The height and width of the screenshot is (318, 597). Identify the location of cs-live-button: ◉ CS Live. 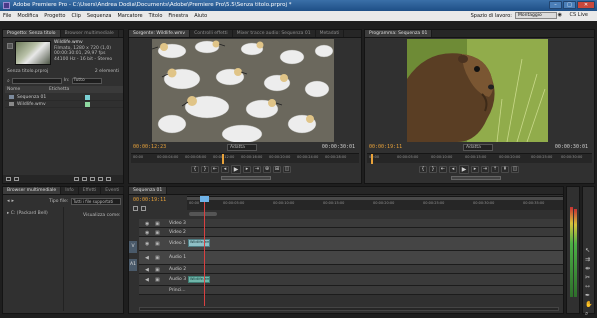
(576, 15).